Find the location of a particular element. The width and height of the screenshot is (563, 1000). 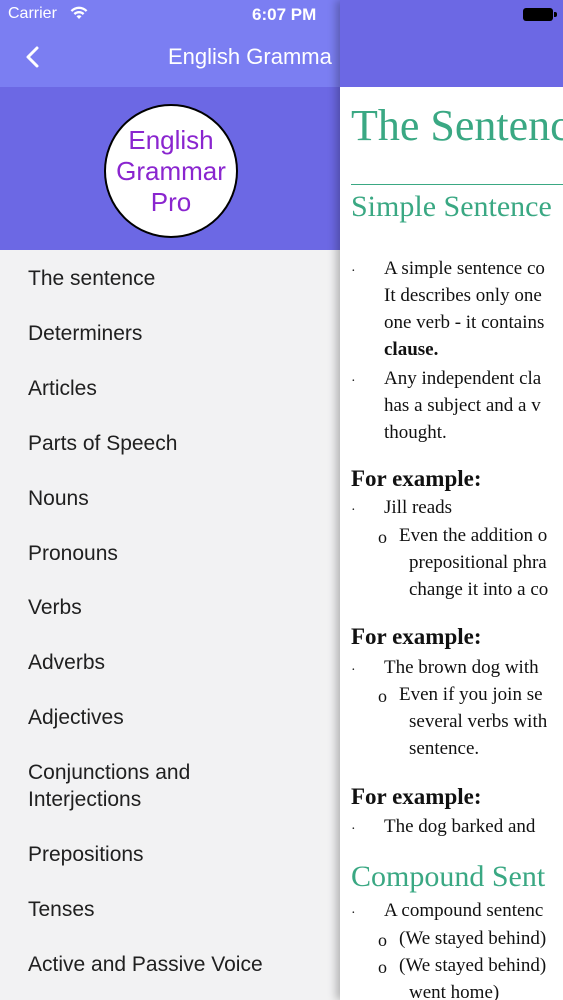

menu-item-verbs: Verbs is located at coordinates (178, 607).